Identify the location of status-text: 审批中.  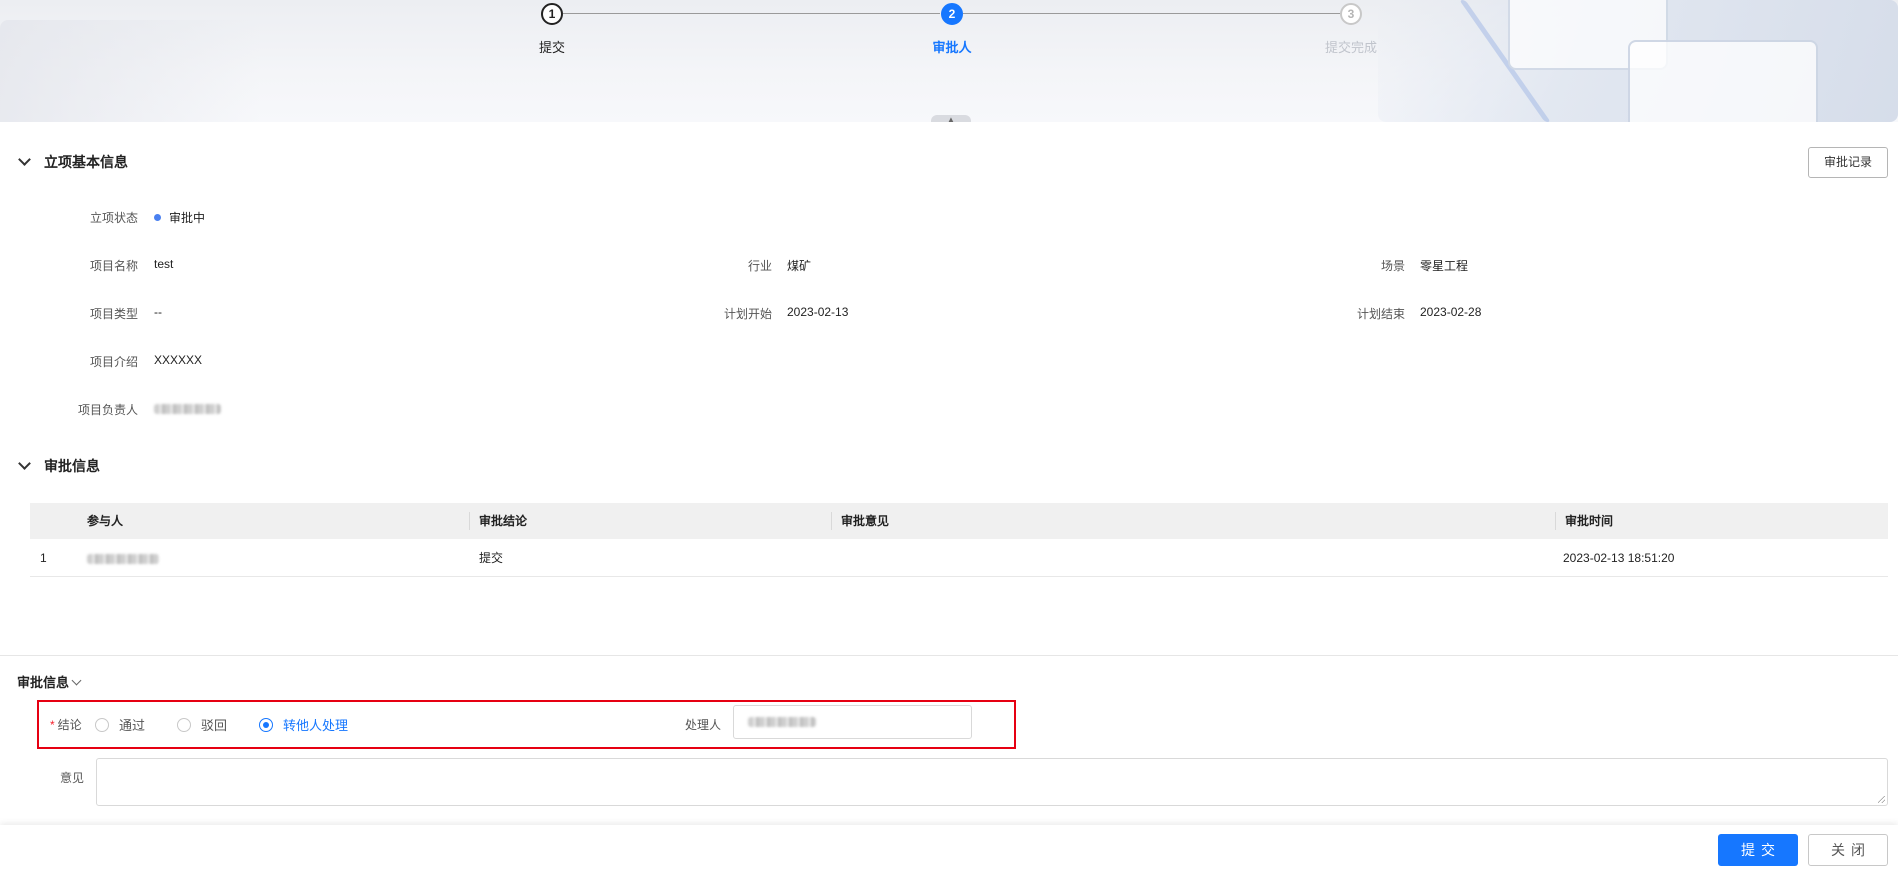
(187, 218).